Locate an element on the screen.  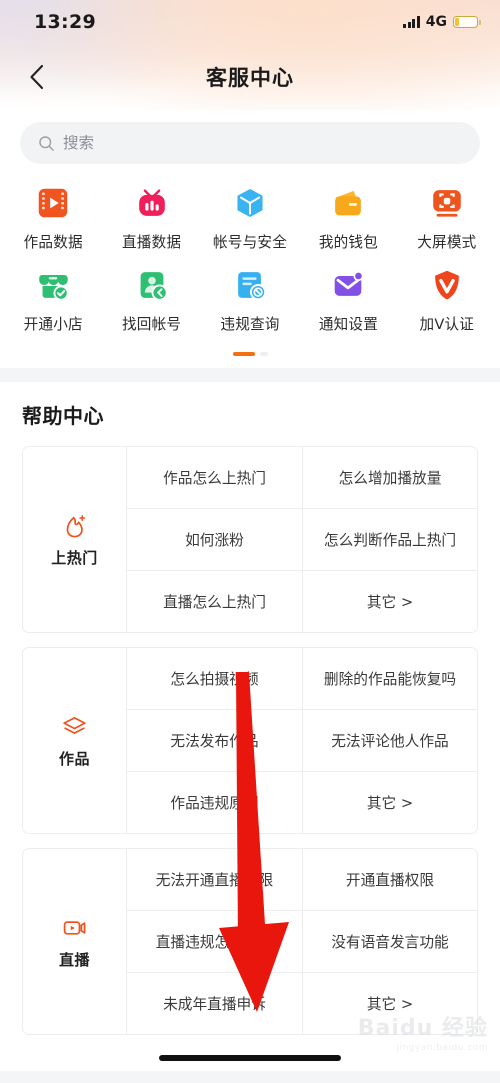
navigation-bar: 客服中心 is located at coordinates (250, 77).